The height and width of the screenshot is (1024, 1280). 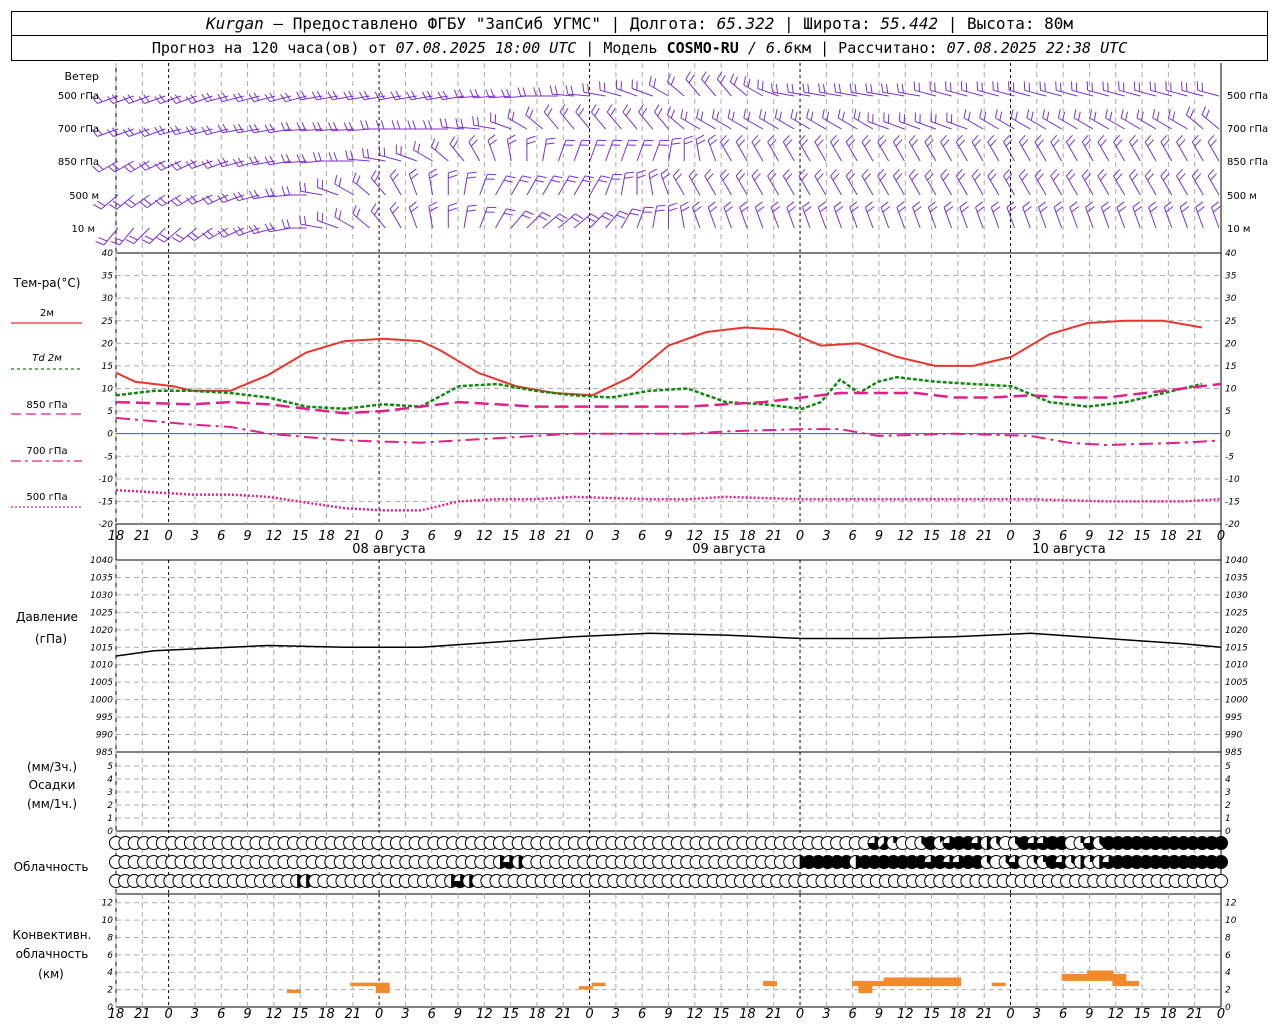 What do you see at coordinates (563, 536) in the screenshot?
I see `time-tick-label: 21` at bounding box center [563, 536].